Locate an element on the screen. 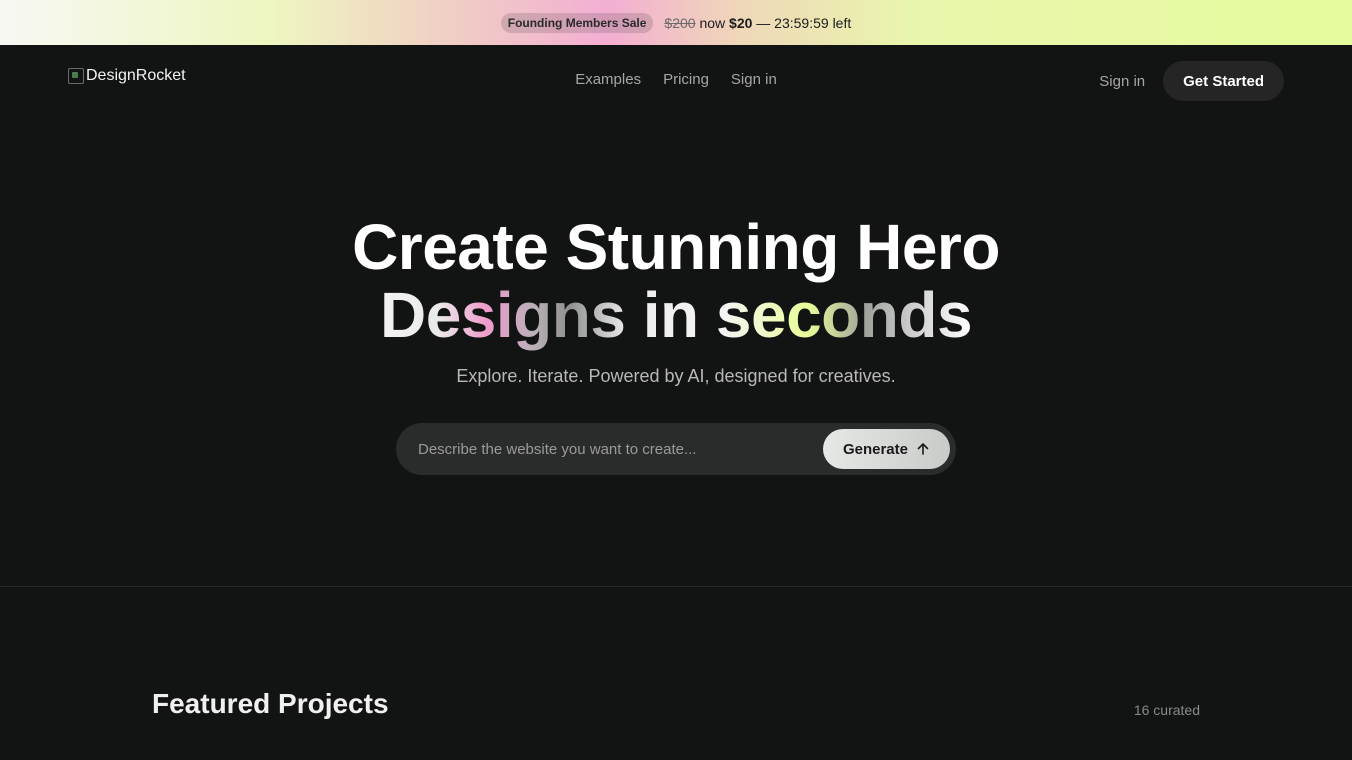  get-started-button: Get Started is located at coordinates (1223, 81).